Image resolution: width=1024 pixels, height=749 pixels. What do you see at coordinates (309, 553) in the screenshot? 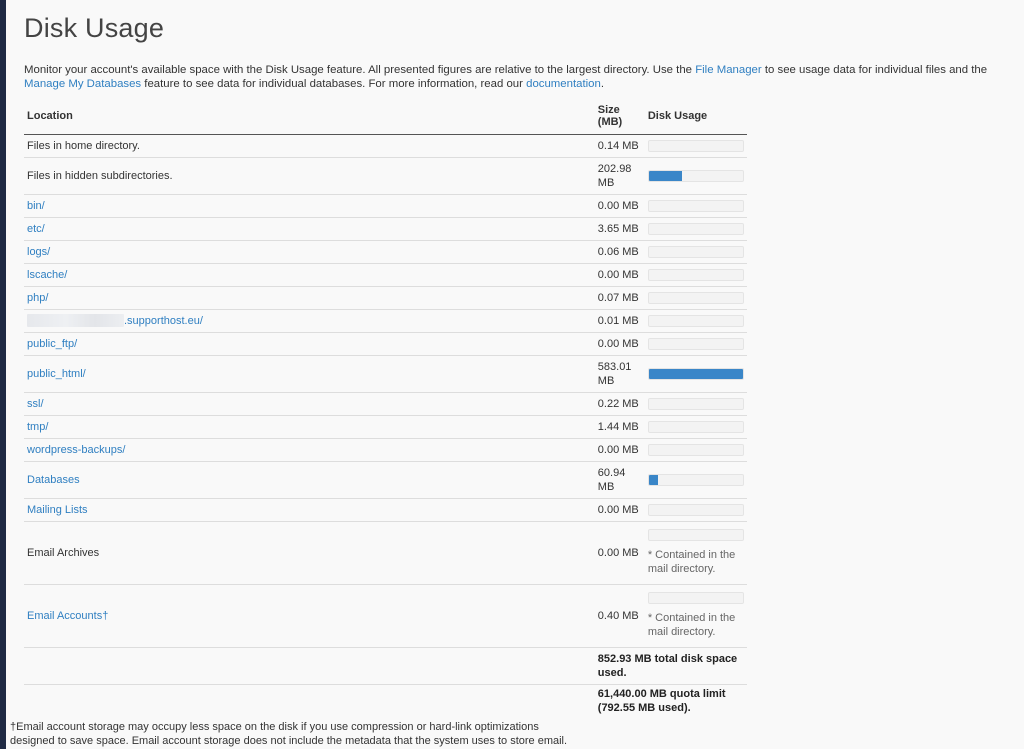
I see `row-location: Email Archives` at bounding box center [309, 553].